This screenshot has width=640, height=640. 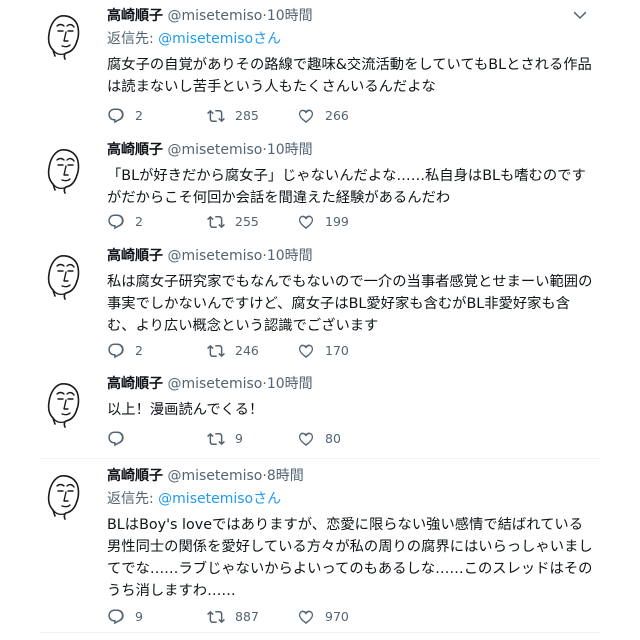 I want to click on reply-count: 9, so click(x=139, y=616).